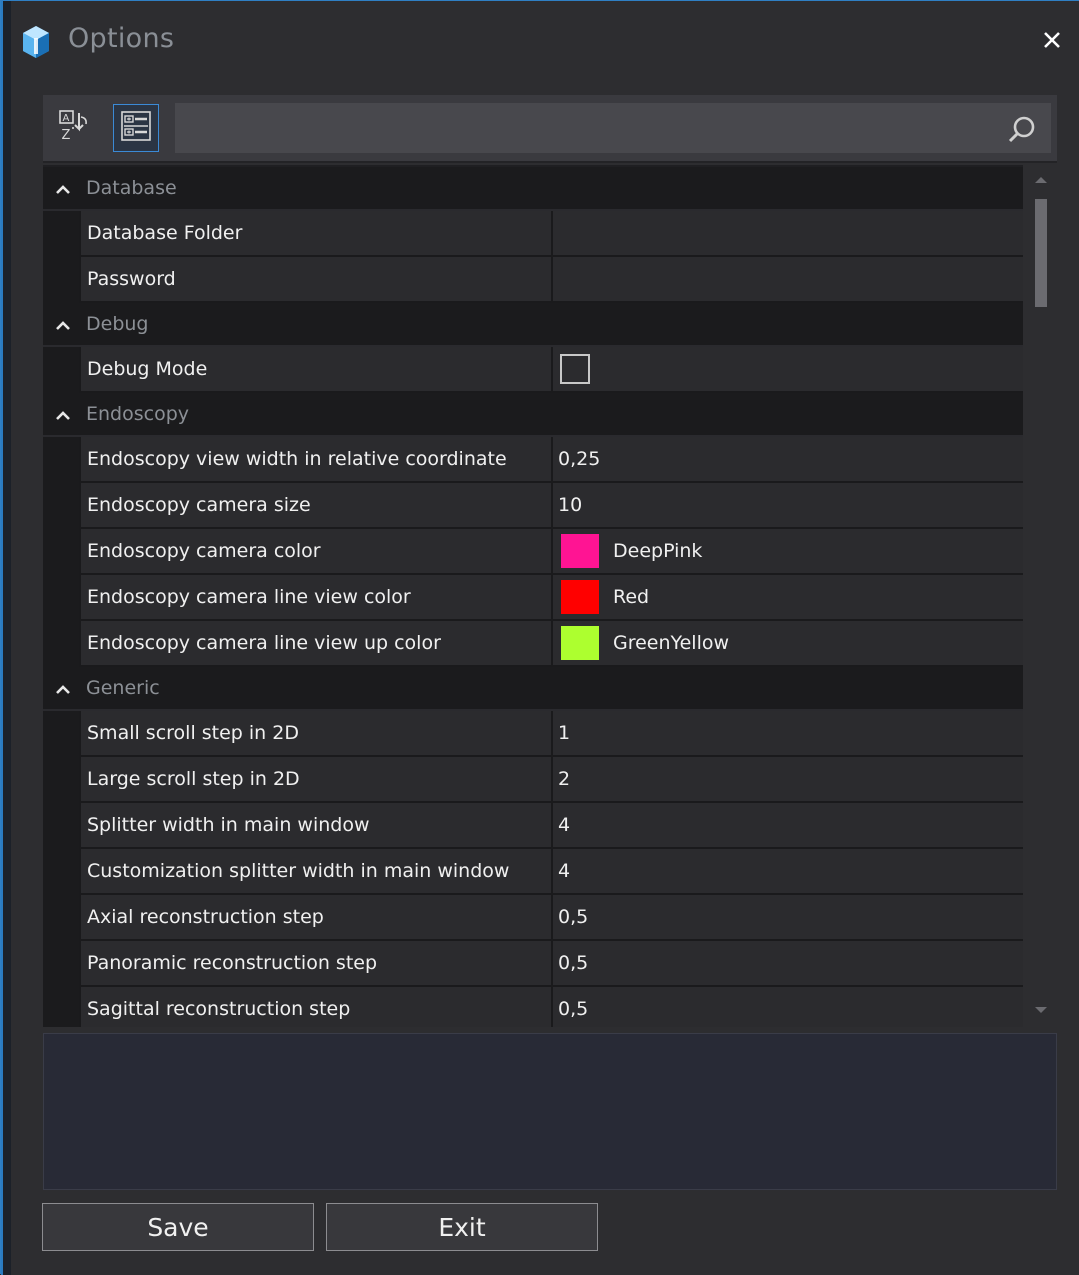  I want to click on property-name-cell: Panoramic reconstruction step, so click(316, 964).